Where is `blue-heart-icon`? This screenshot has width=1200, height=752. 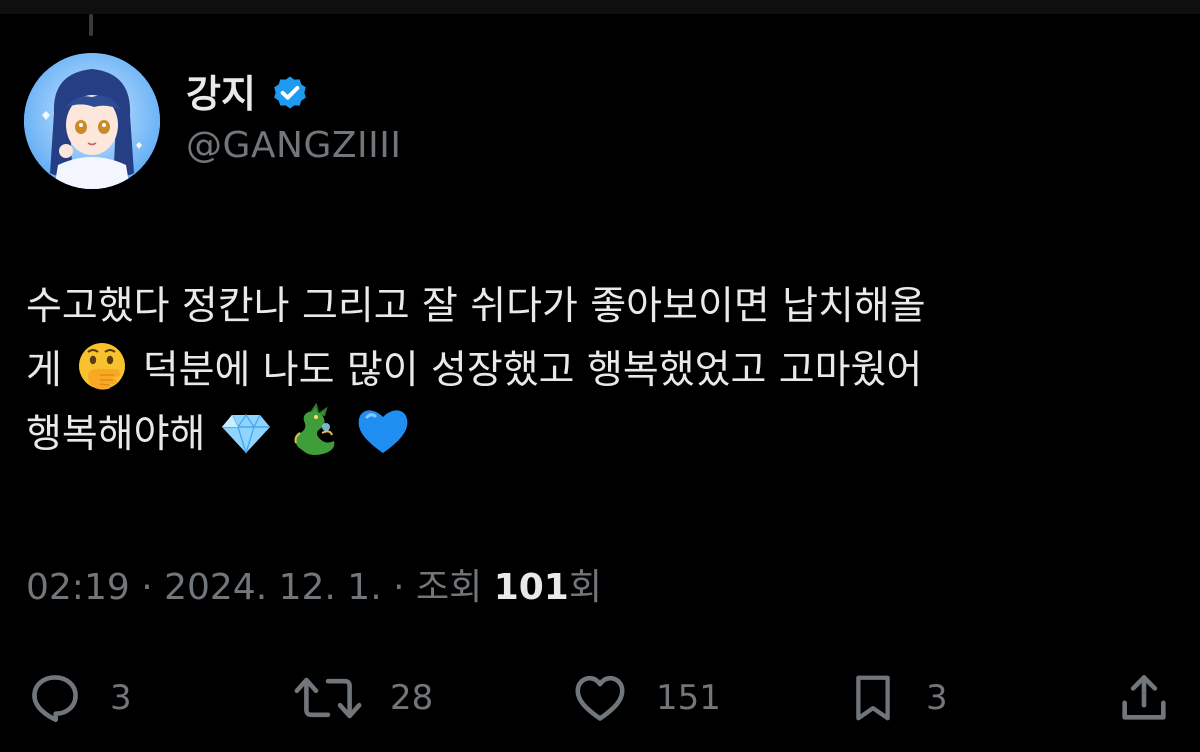 blue-heart-icon is located at coordinates (383, 431).